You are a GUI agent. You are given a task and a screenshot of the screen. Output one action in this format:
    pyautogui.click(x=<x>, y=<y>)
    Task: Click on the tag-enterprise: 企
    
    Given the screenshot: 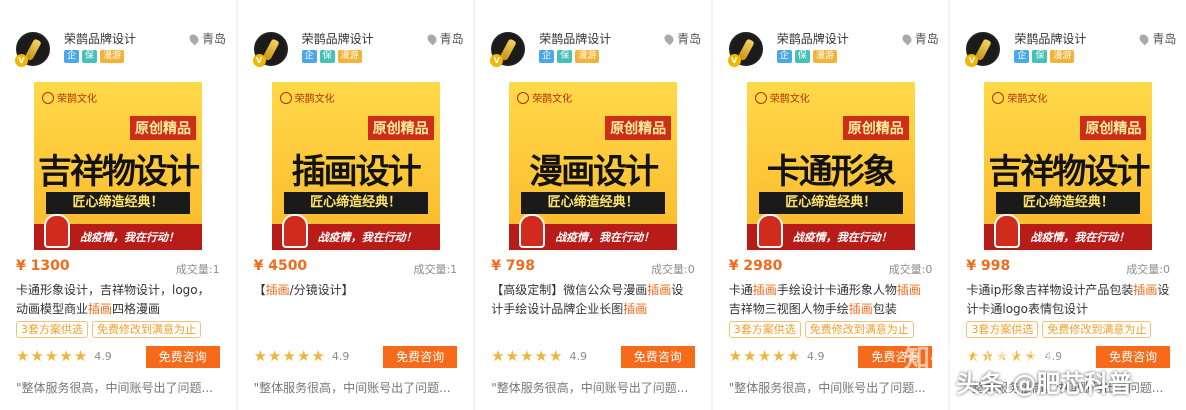 What is the action you would take?
    pyautogui.click(x=784, y=56)
    